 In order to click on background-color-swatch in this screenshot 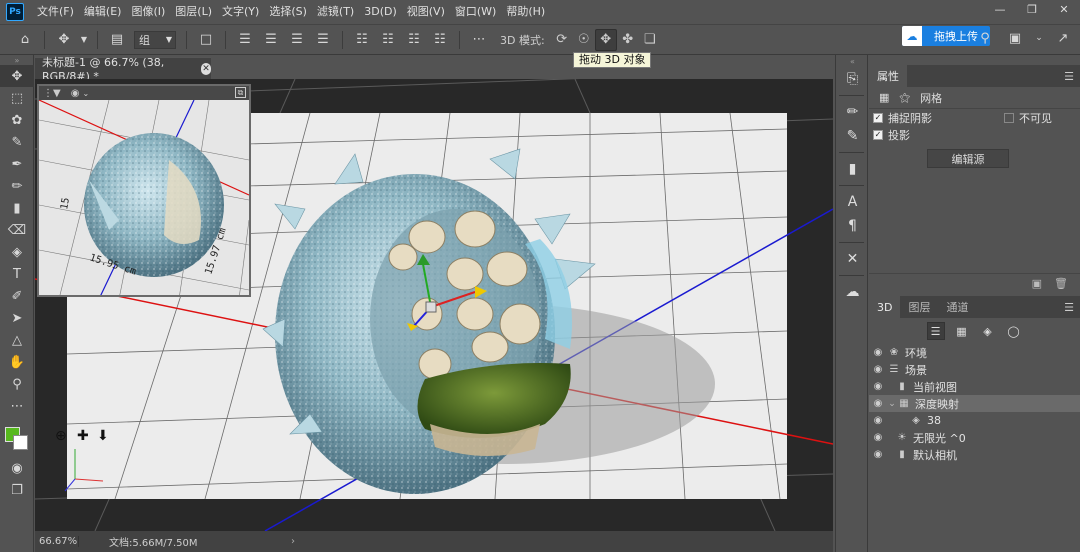, I will do `click(20, 442)`.